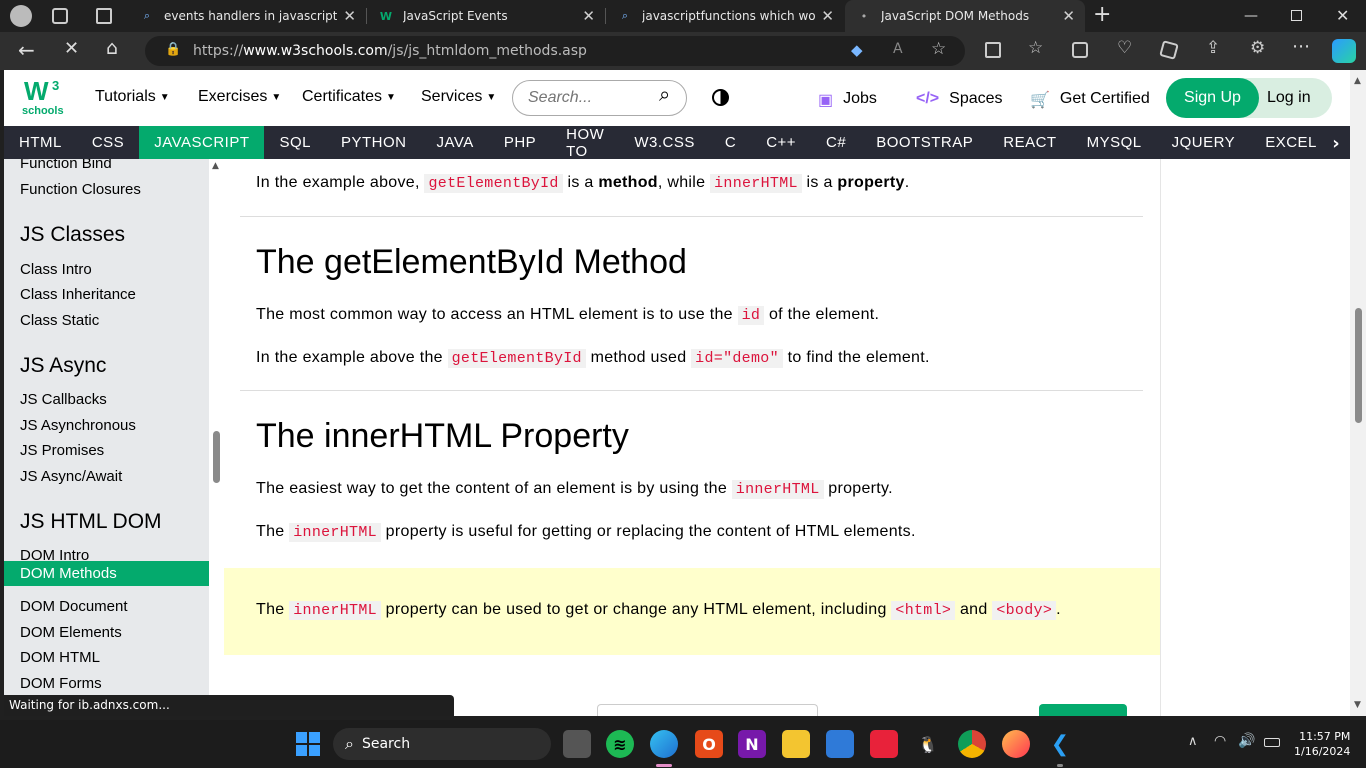 This screenshot has width=1366, height=768. What do you see at coordinates (59, 320) in the screenshot?
I see `sidebar-item: Class Static` at bounding box center [59, 320].